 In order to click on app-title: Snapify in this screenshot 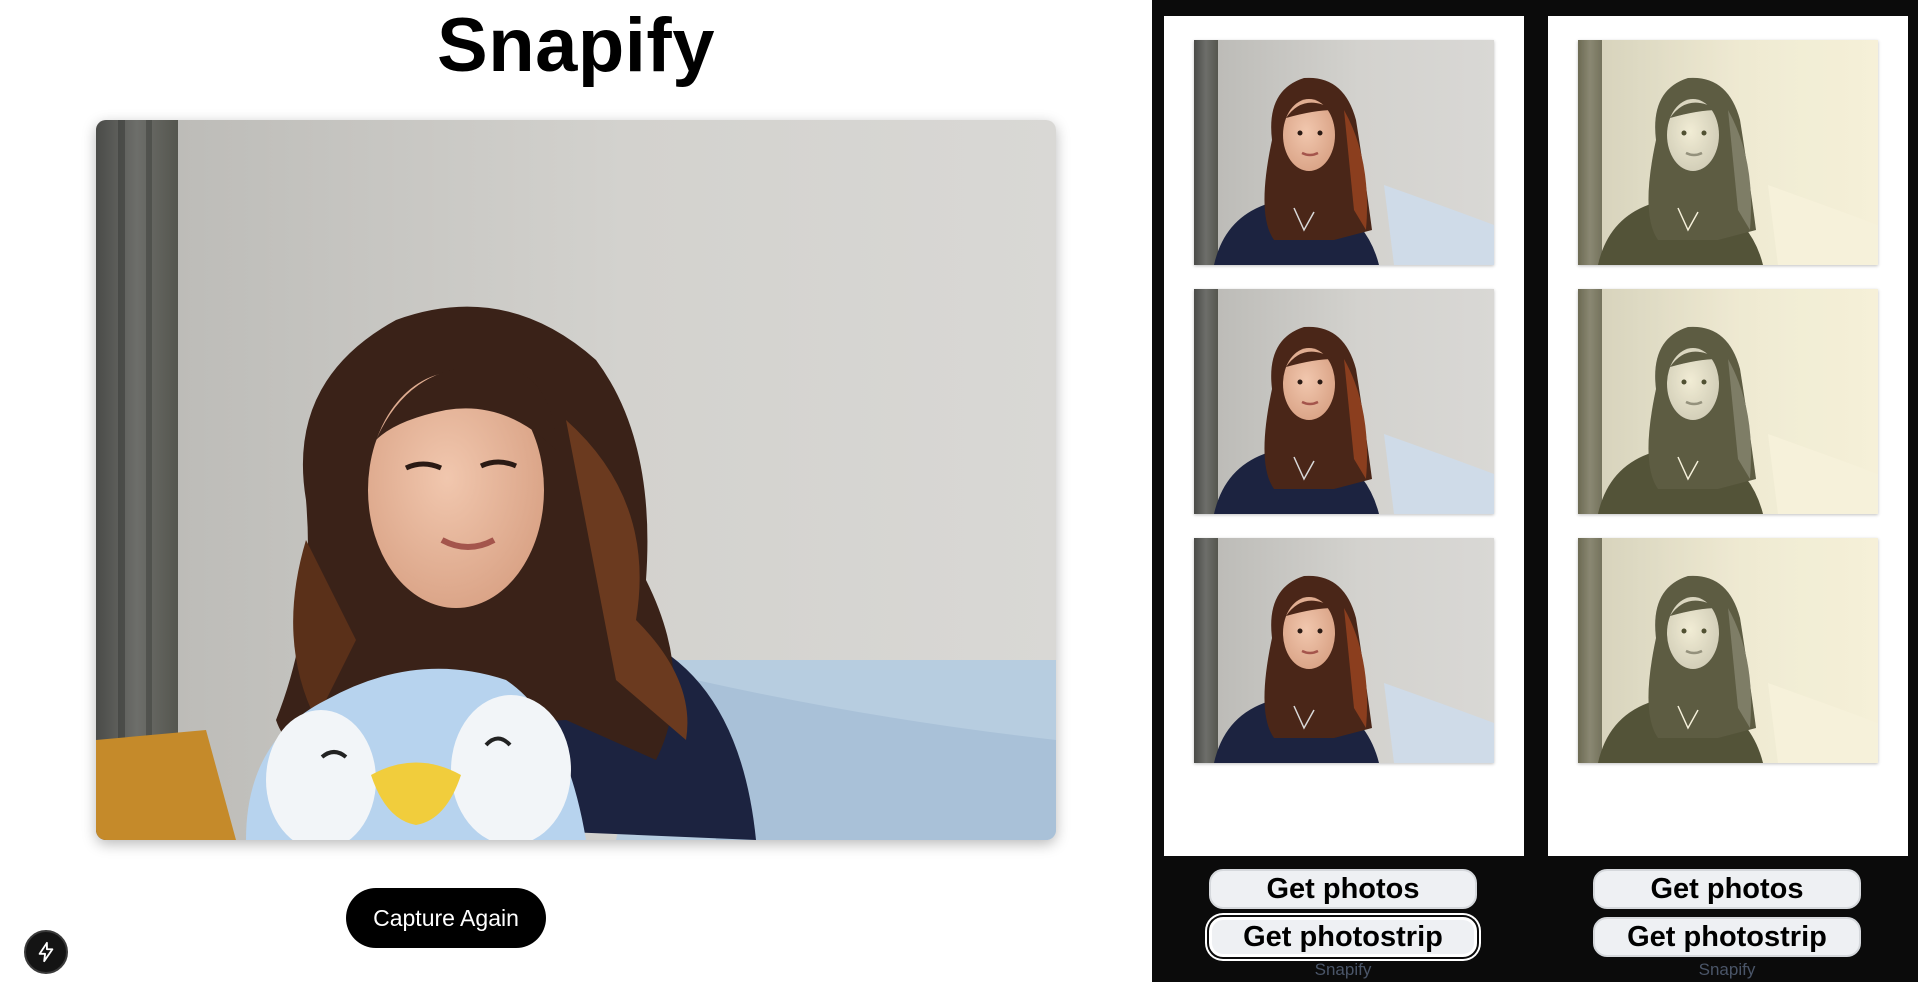, I will do `click(576, 45)`.